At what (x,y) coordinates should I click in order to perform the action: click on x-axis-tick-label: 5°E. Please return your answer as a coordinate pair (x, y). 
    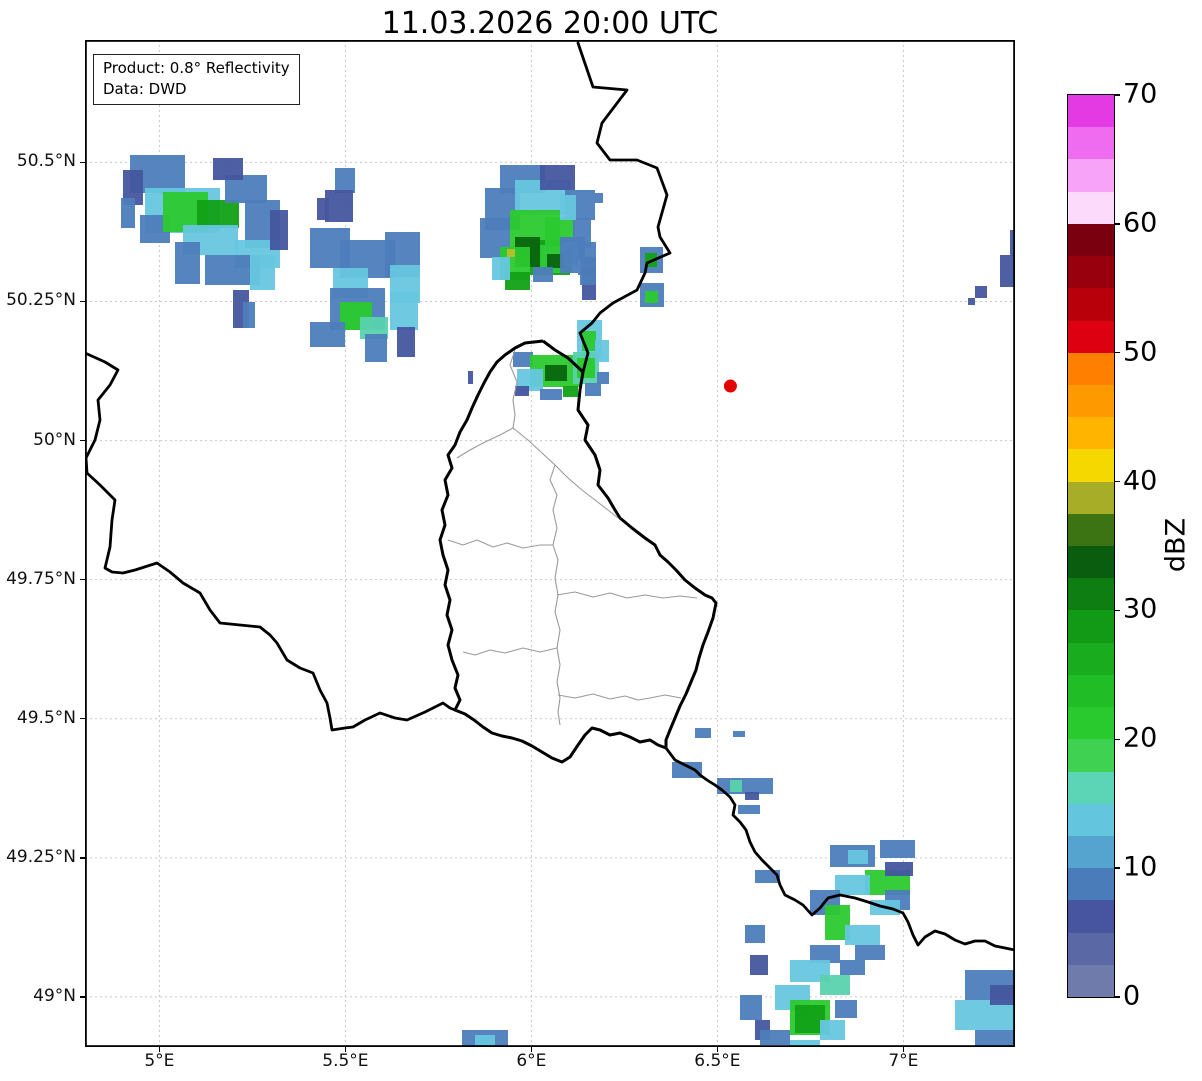
    Looking at the image, I should click on (159, 1061).